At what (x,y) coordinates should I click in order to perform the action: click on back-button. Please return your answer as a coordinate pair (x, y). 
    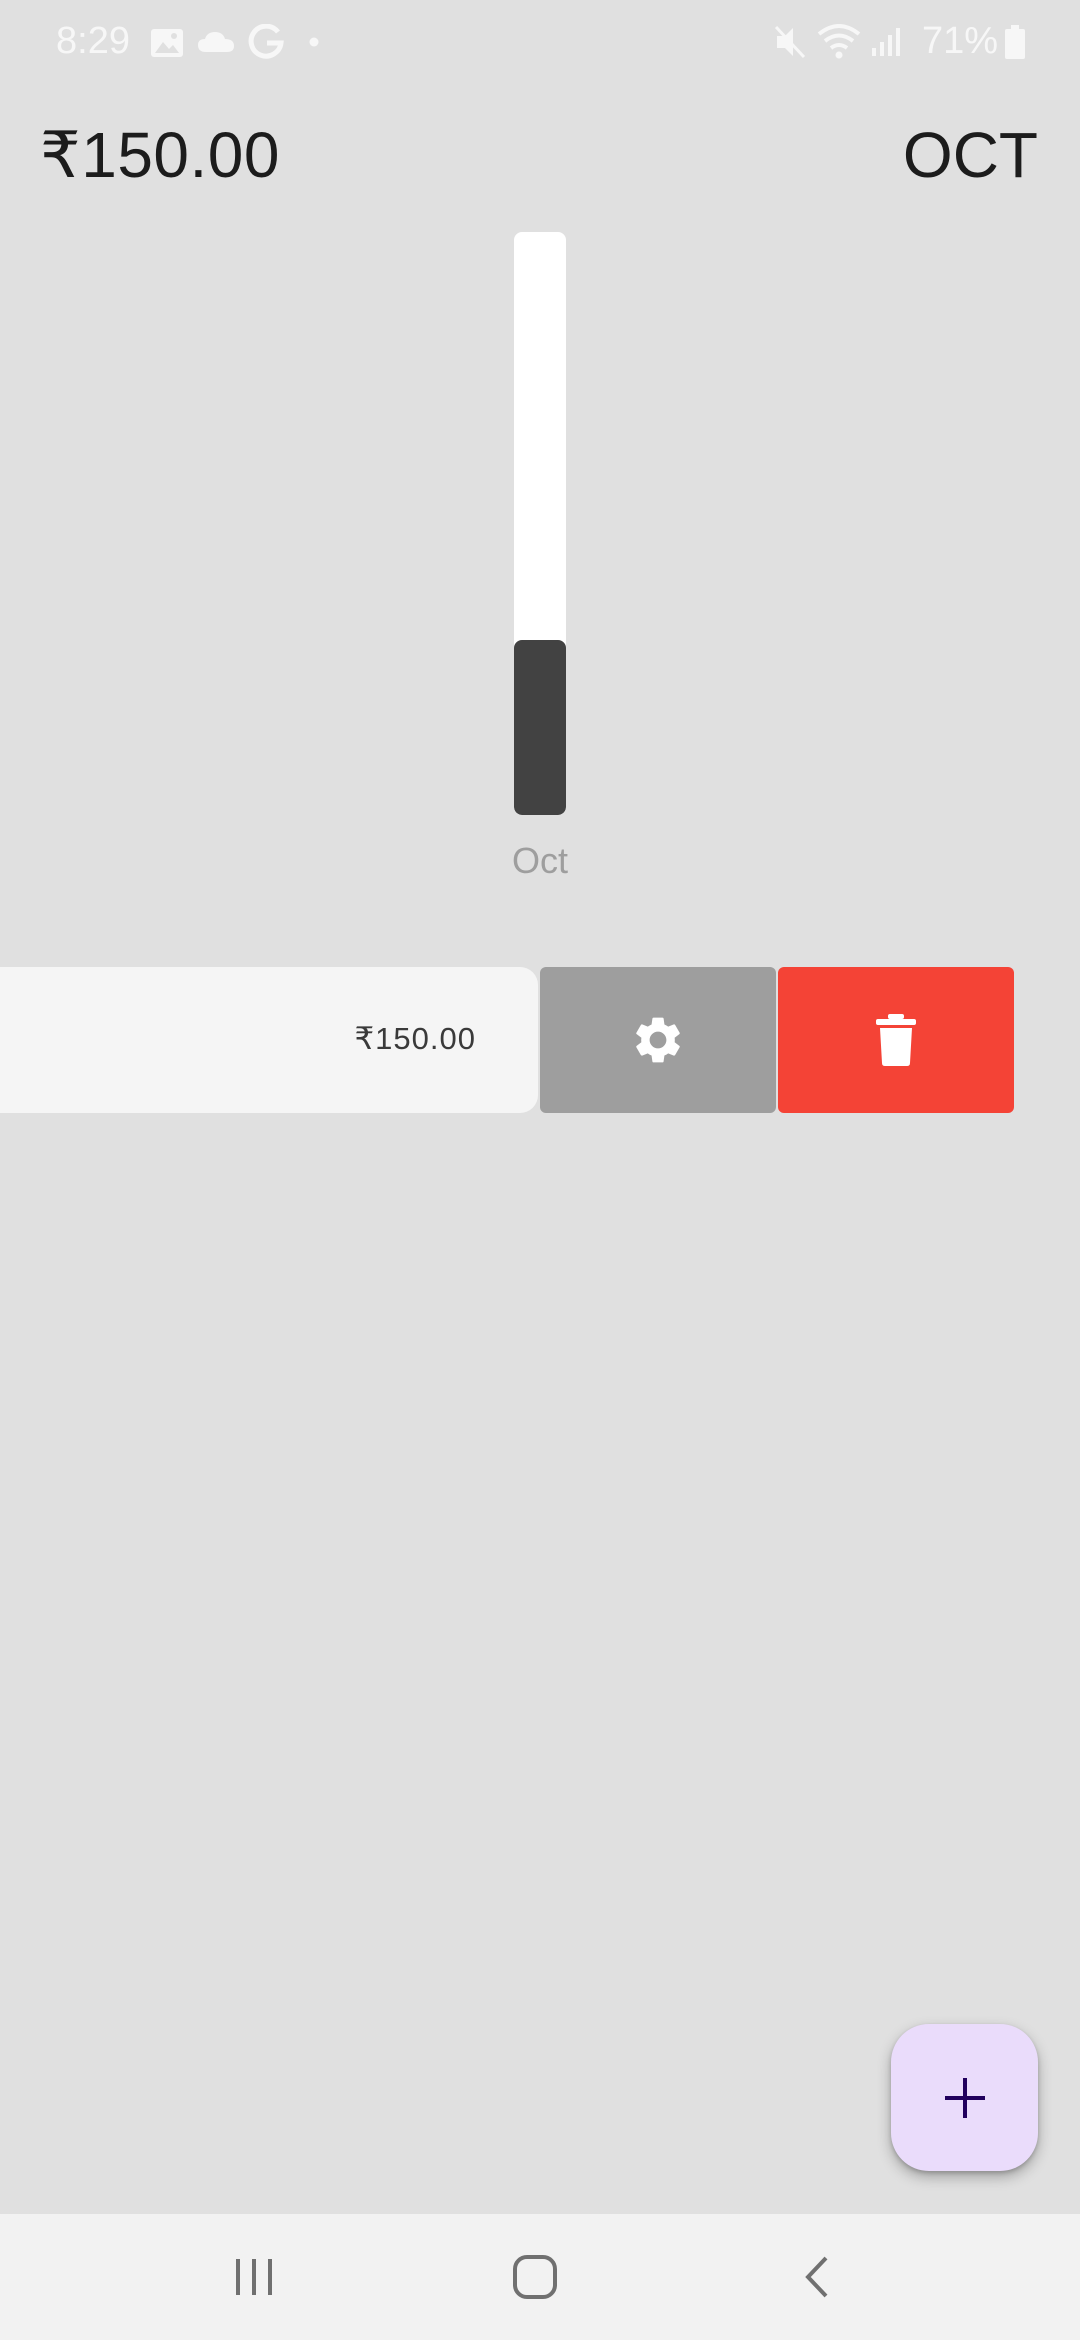
    Looking at the image, I should click on (817, 2277).